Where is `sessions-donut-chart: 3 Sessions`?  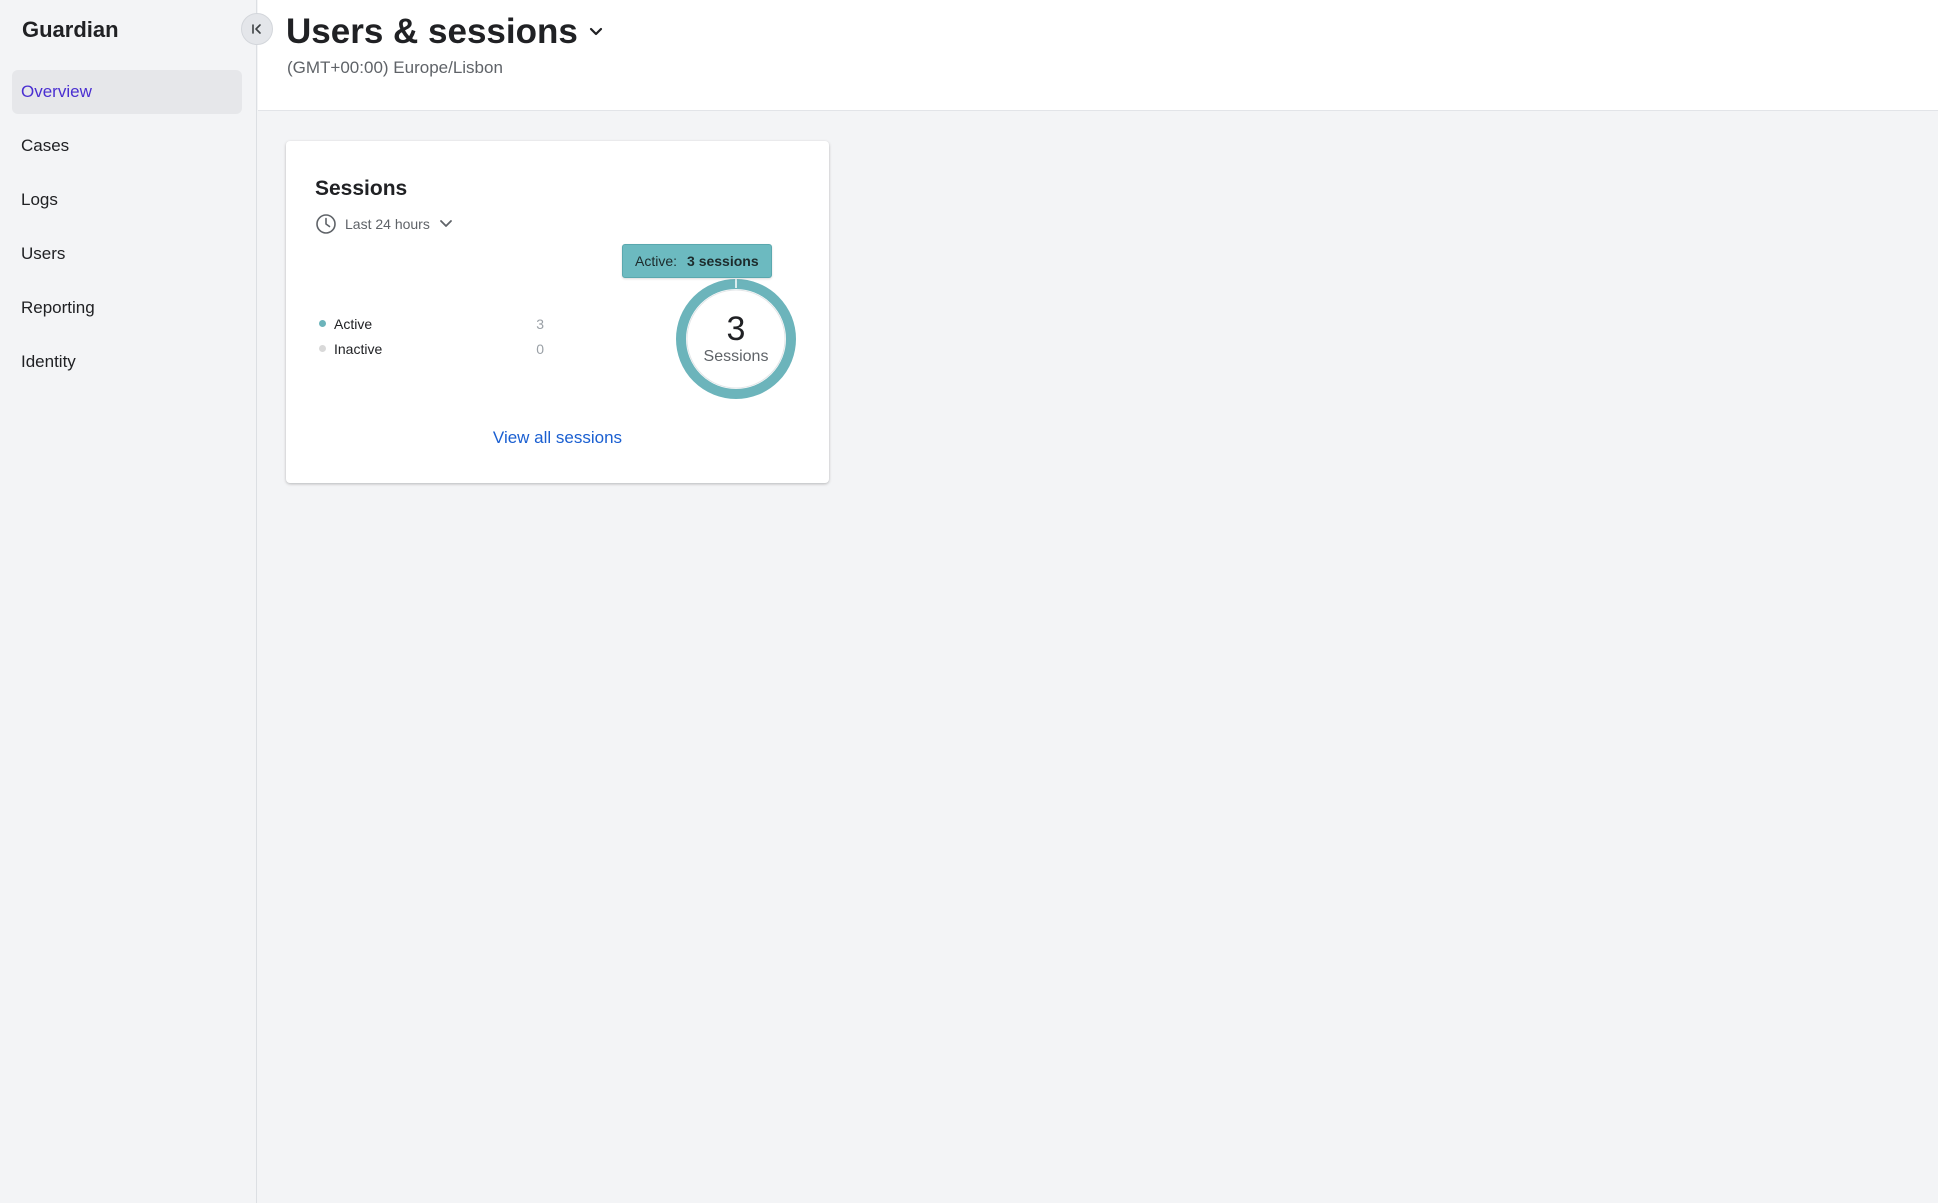 sessions-donut-chart: 3 Sessions is located at coordinates (736, 339).